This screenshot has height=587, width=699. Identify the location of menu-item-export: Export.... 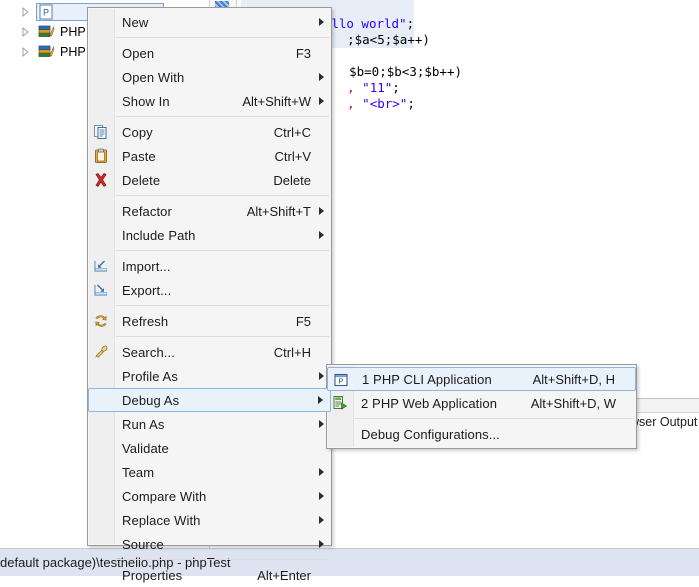
(209, 290).